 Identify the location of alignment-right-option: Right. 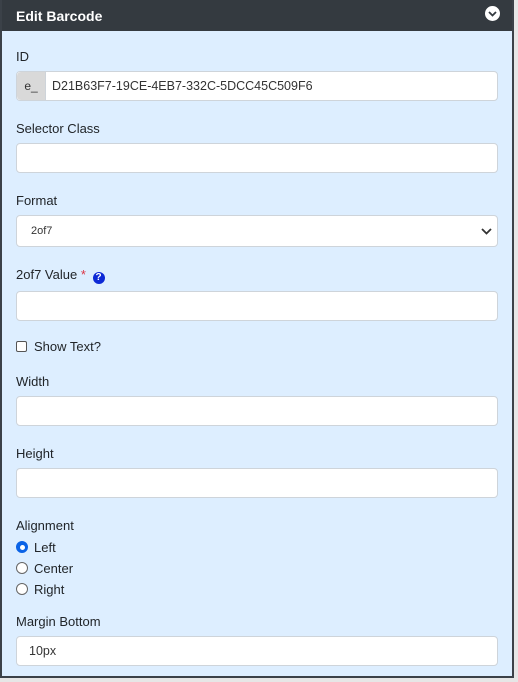
(257, 589).